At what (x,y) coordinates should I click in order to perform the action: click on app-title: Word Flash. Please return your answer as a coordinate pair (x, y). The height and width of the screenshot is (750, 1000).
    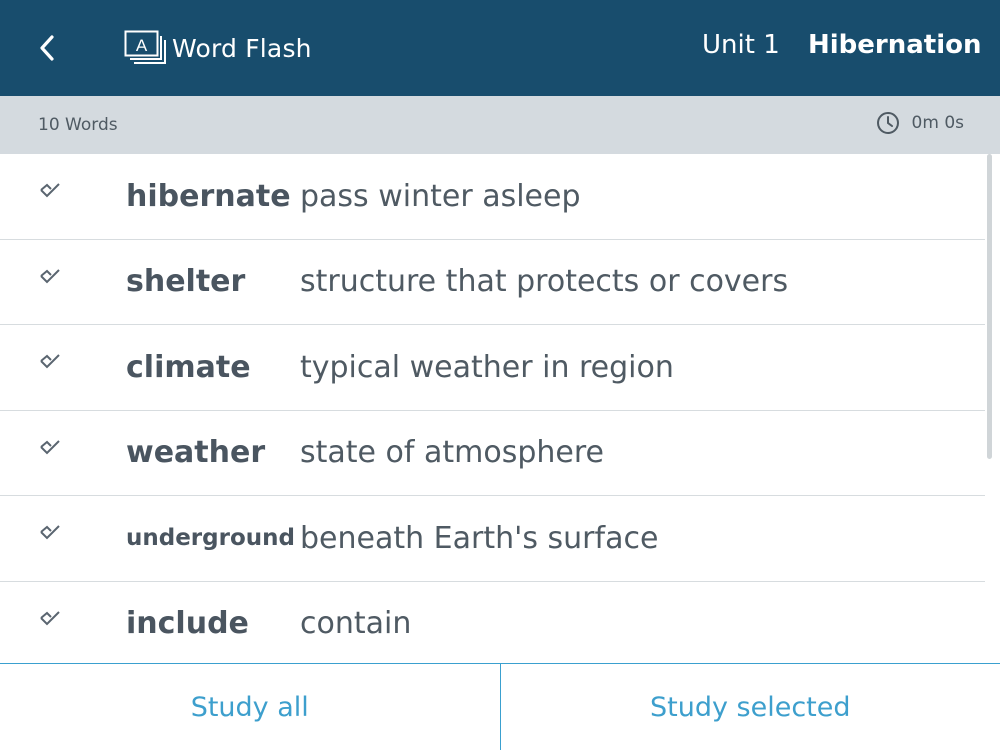
    Looking at the image, I should click on (242, 48).